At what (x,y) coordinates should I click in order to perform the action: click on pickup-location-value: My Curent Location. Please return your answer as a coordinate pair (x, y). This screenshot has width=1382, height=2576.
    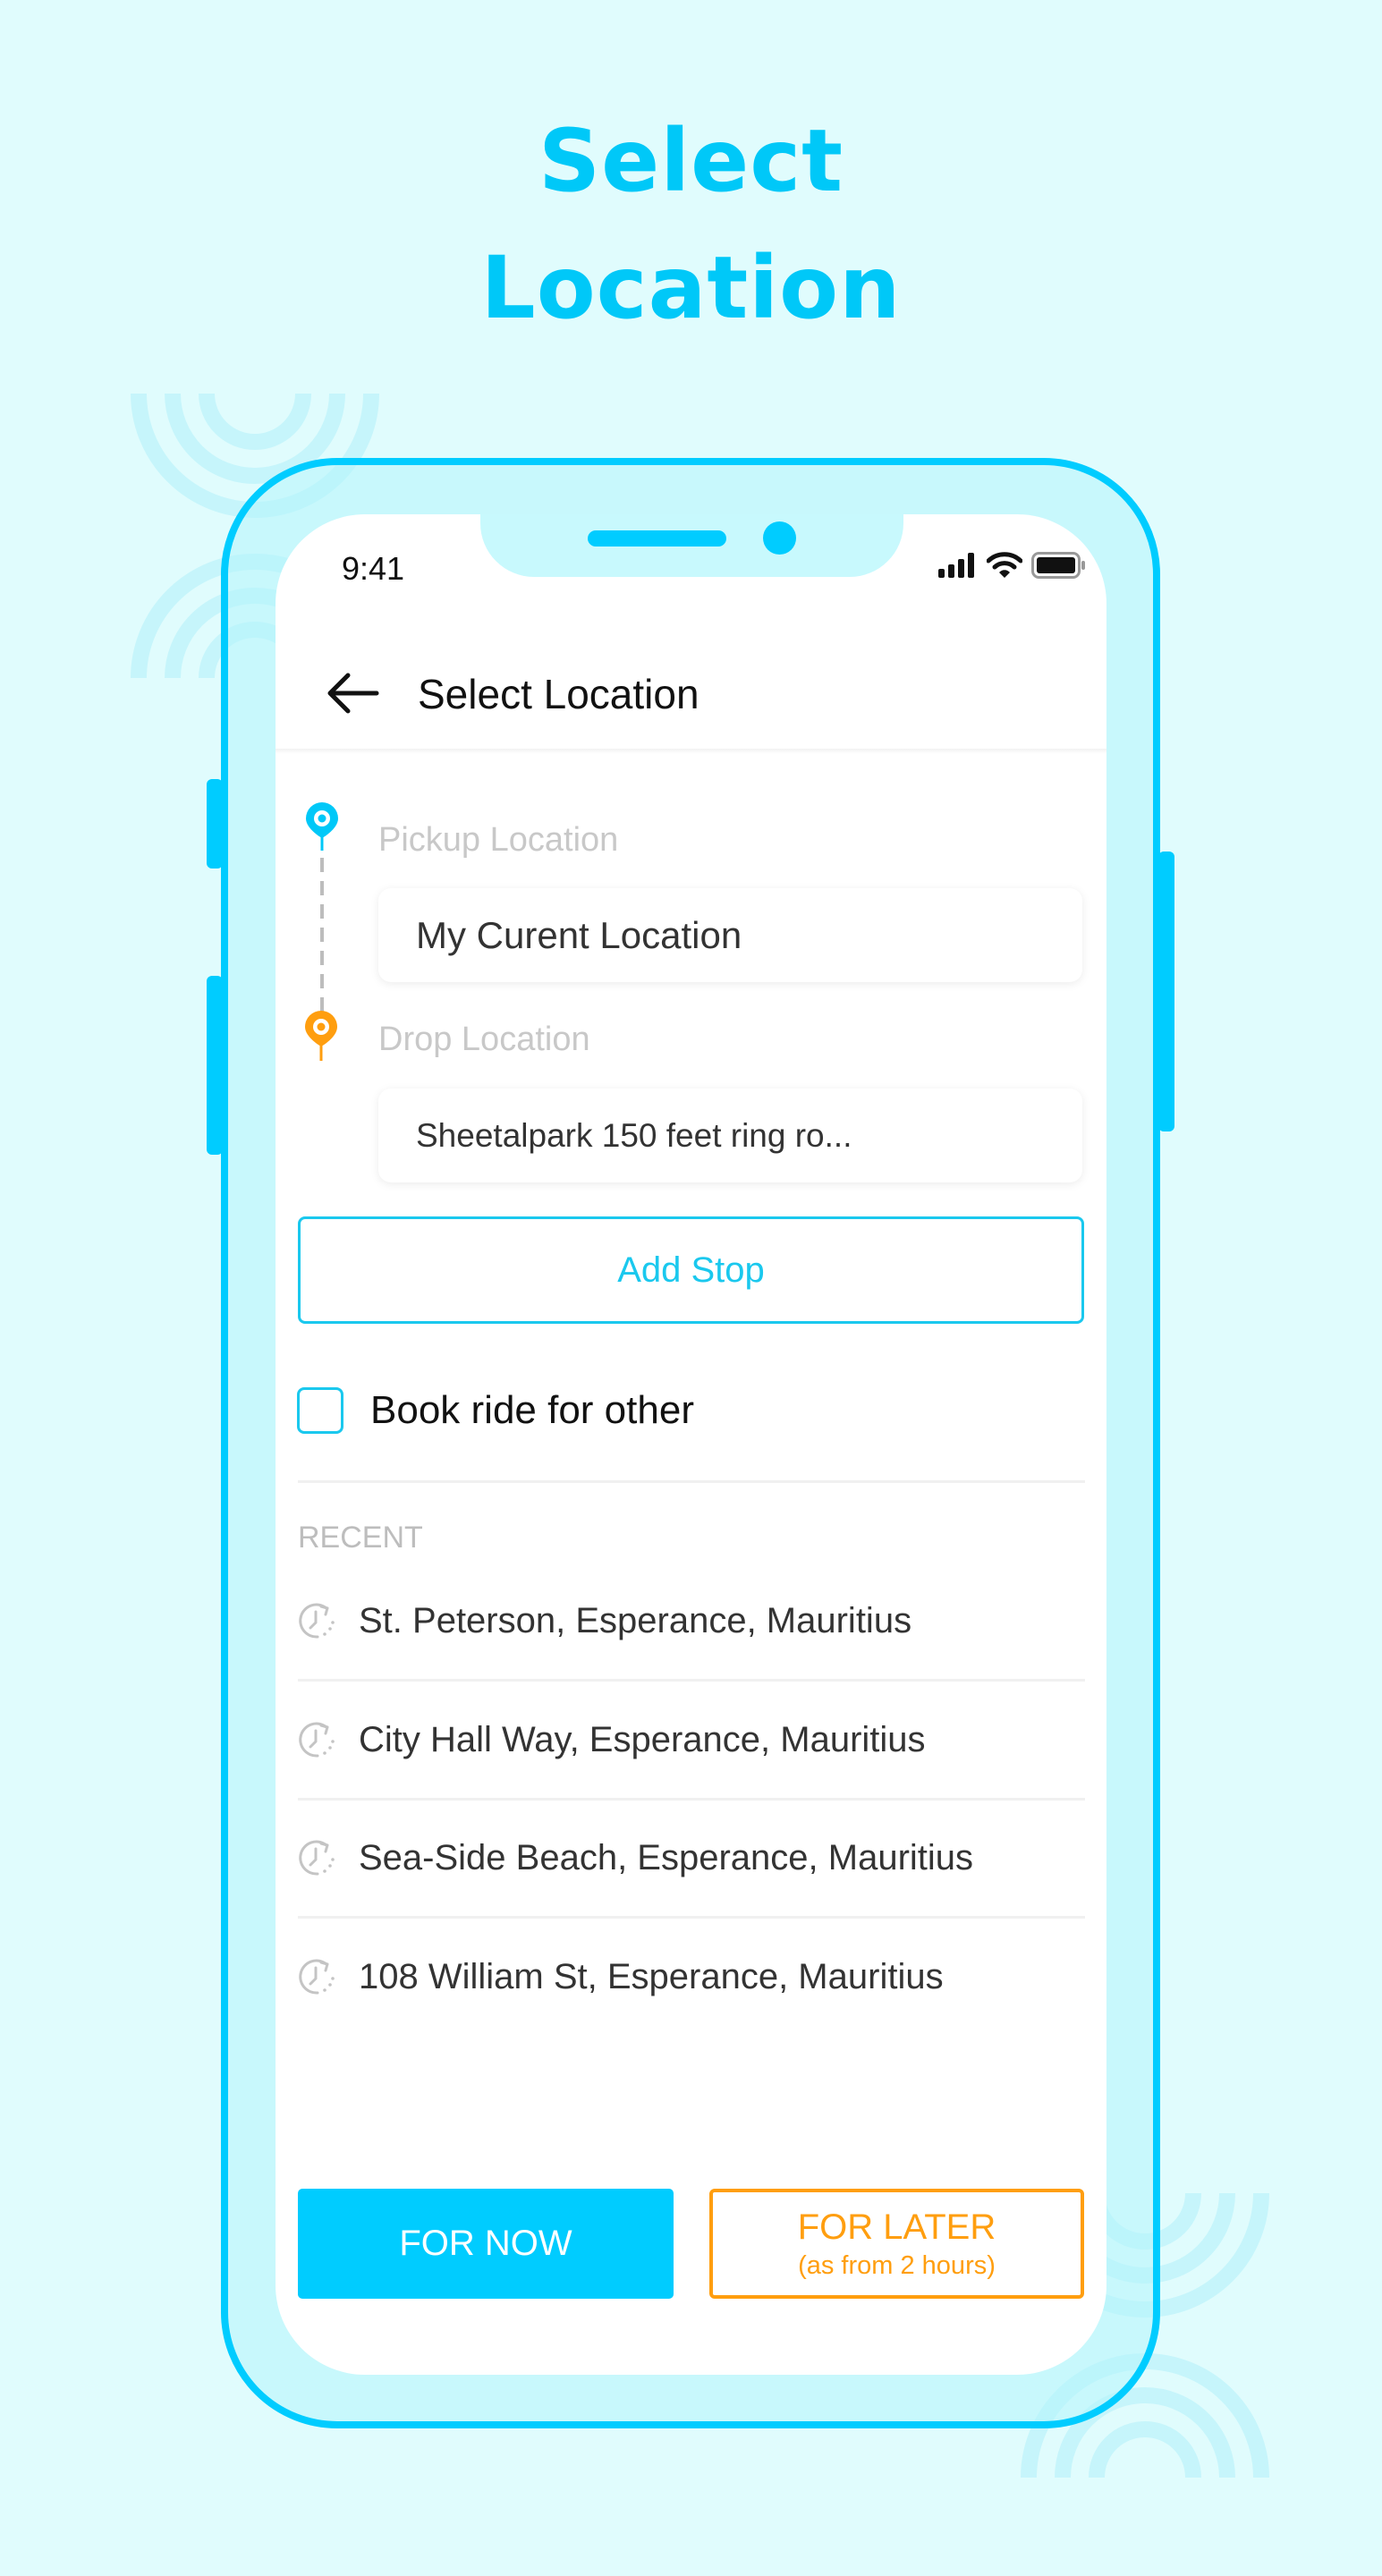
    Looking at the image, I should click on (579, 934).